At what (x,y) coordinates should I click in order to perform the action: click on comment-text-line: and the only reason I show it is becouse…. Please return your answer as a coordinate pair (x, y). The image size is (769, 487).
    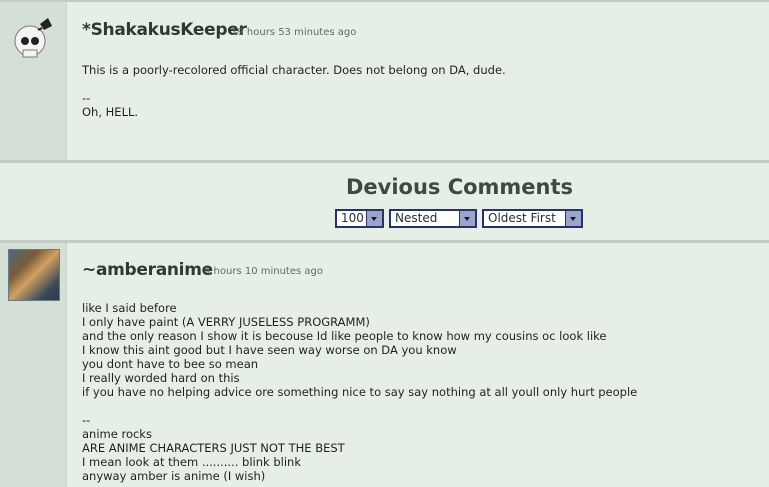
    Looking at the image, I should click on (344, 336).